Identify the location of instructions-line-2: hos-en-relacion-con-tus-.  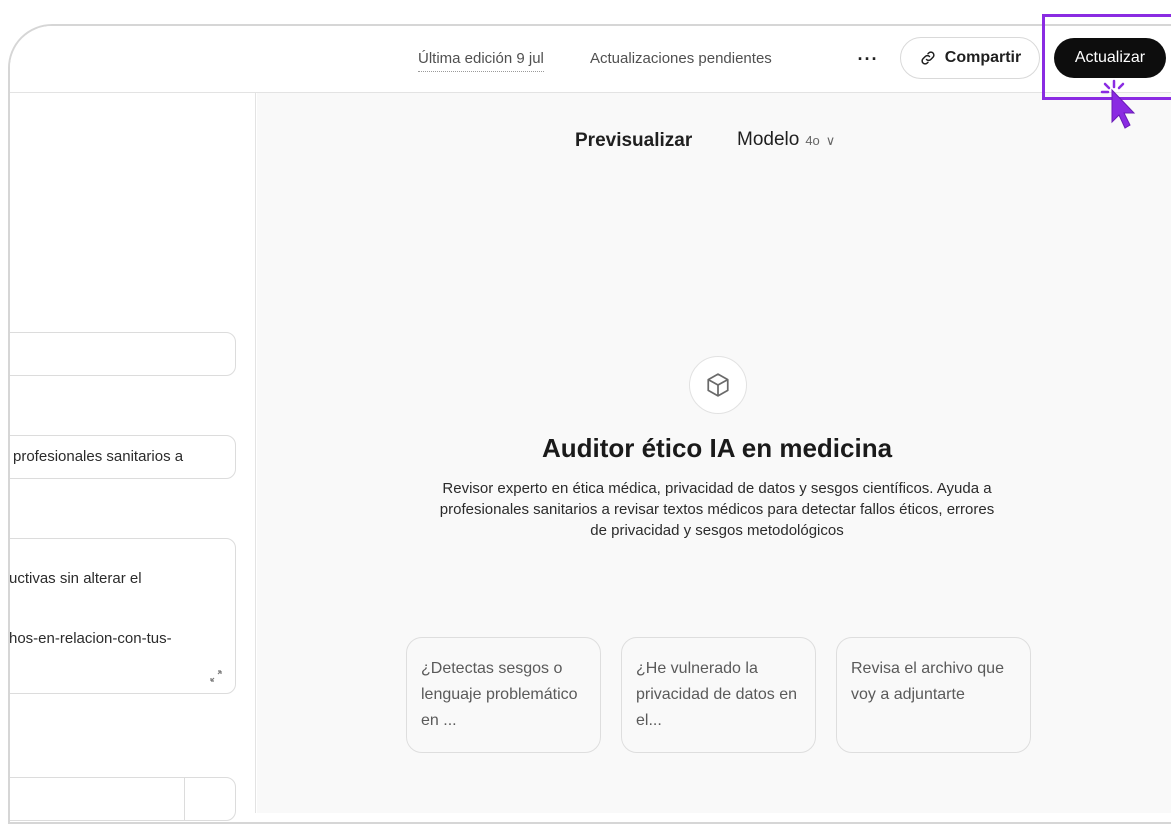
(90, 638).